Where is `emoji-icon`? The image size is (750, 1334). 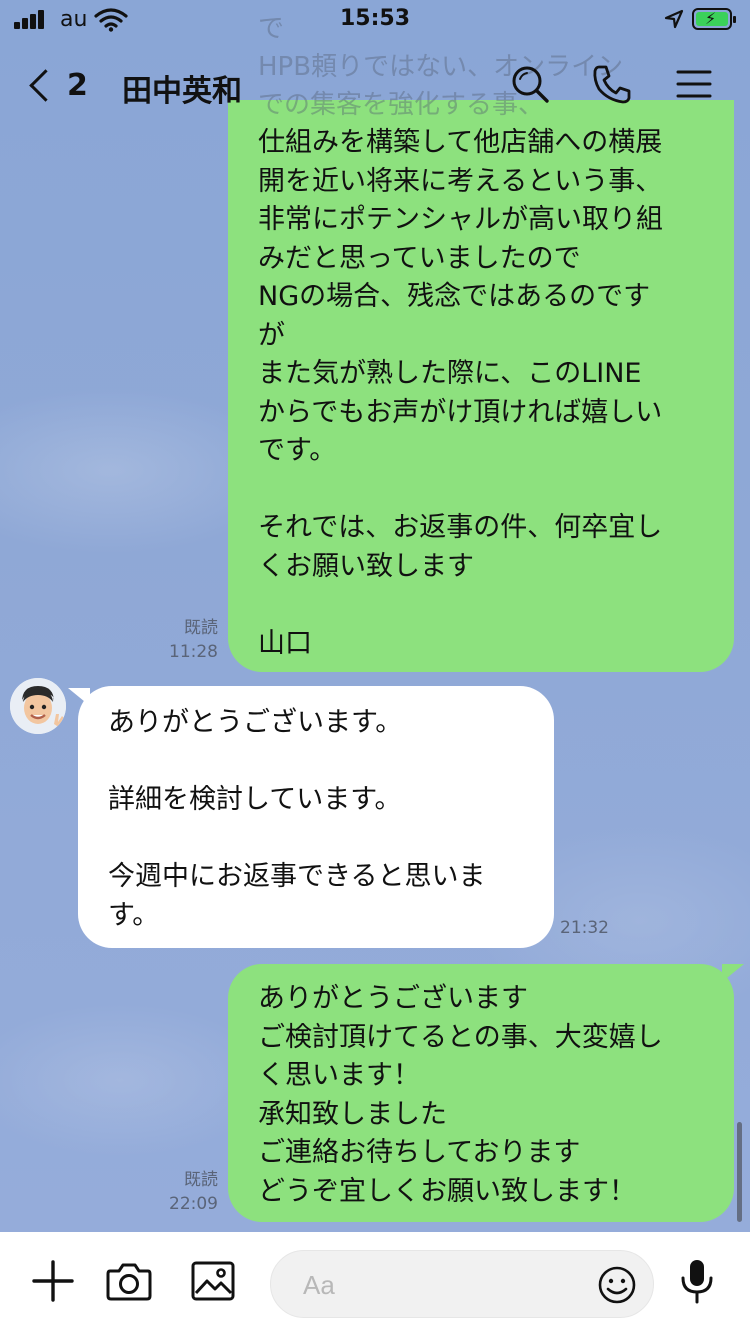 emoji-icon is located at coordinates (617, 1285).